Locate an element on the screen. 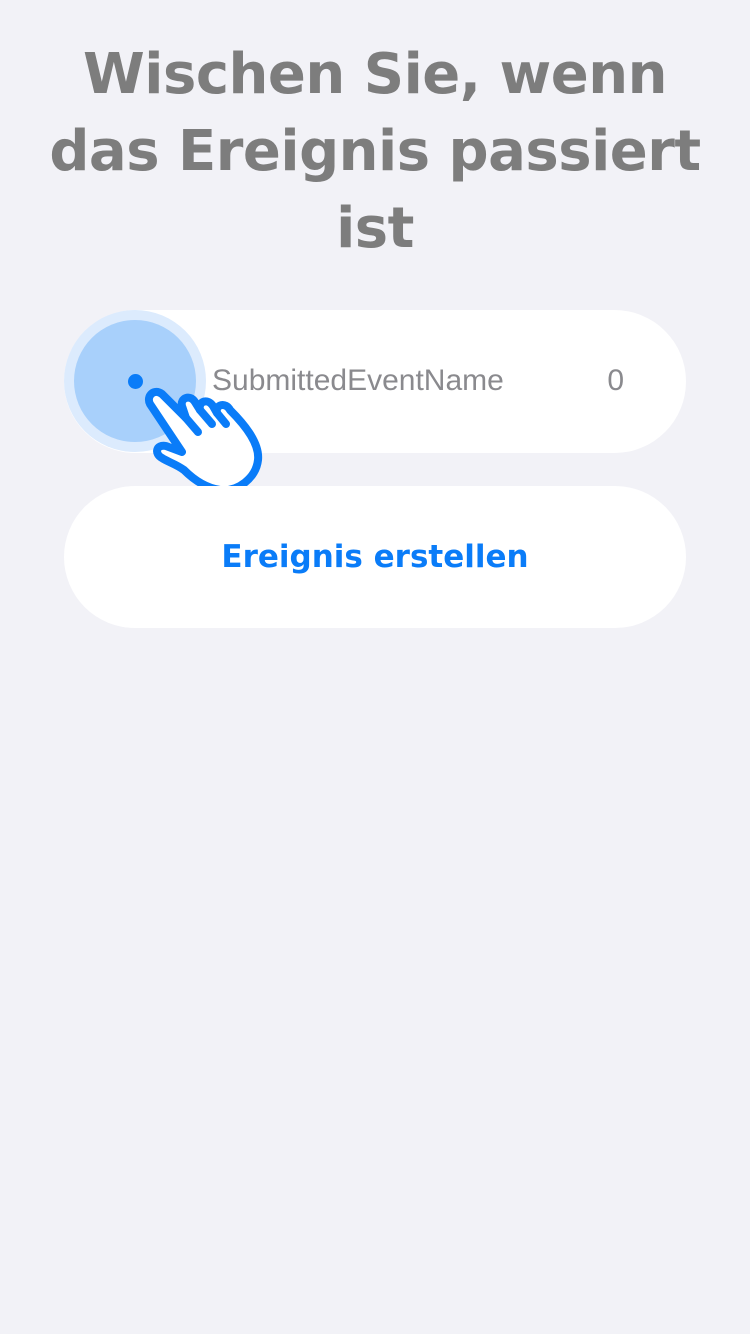 This screenshot has height=1334, width=750. create-event-button: Ereignis erstellen is located at coordinates (375, 557).